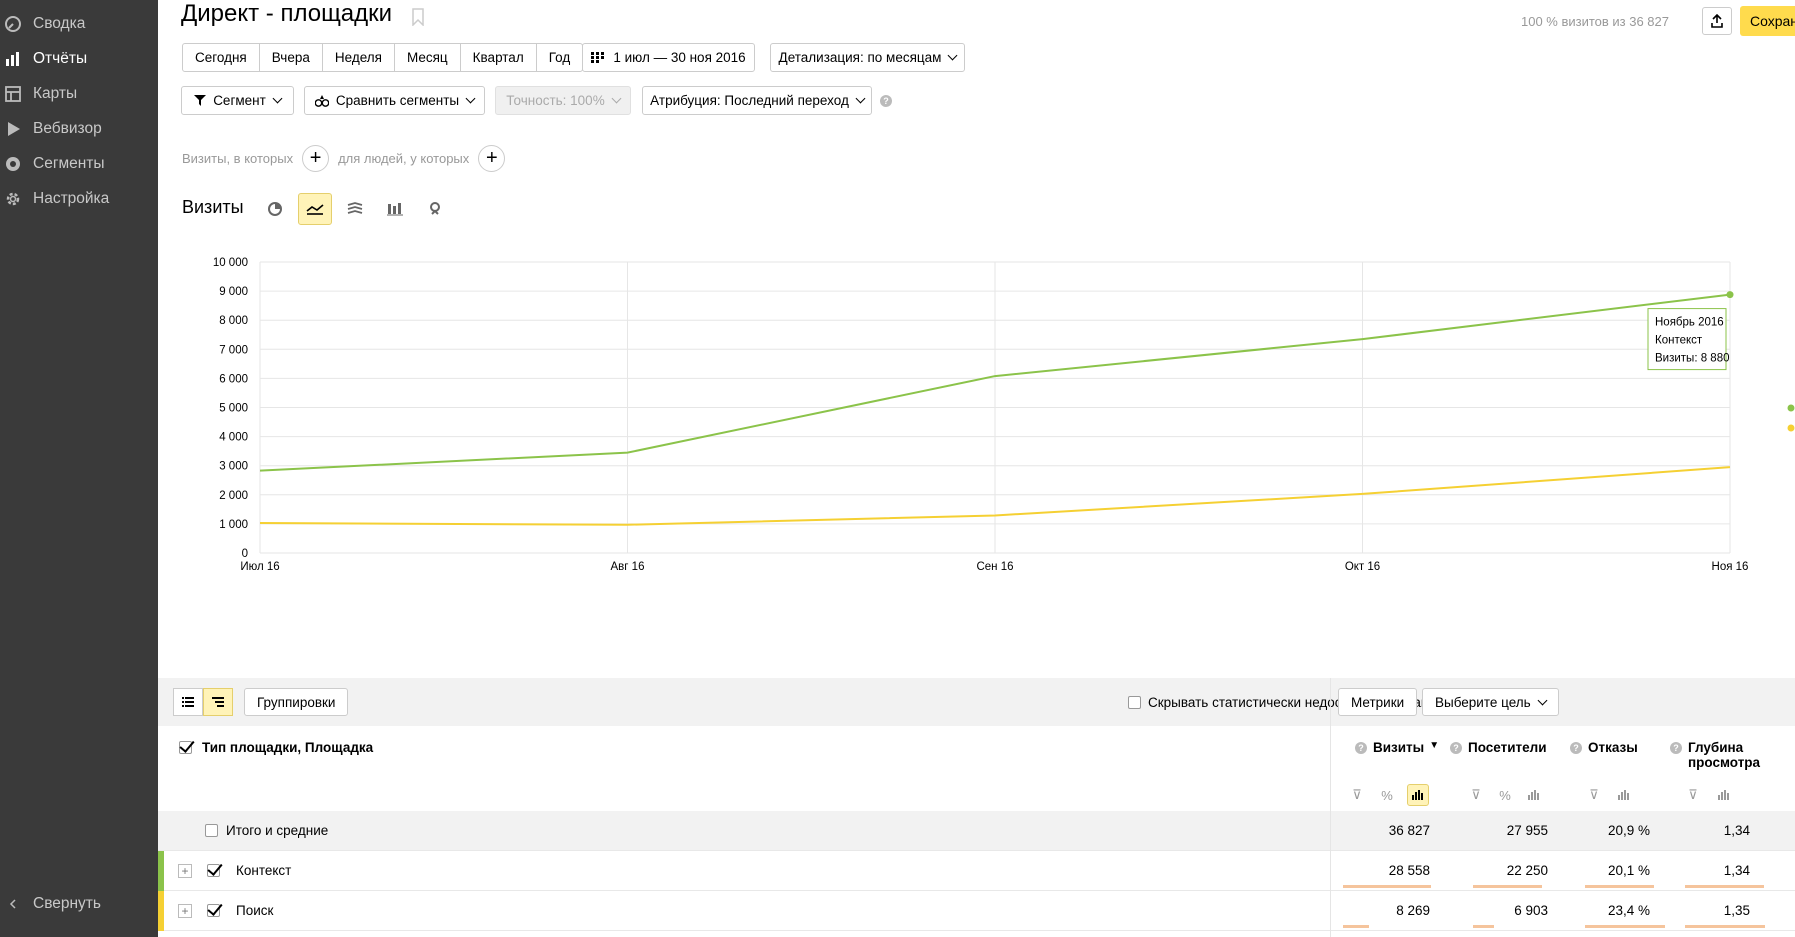  What do you see at coordinates (492, 158) in the screenshot?
I see `add-people-condition-button: +` at bounding box center [492, 158].